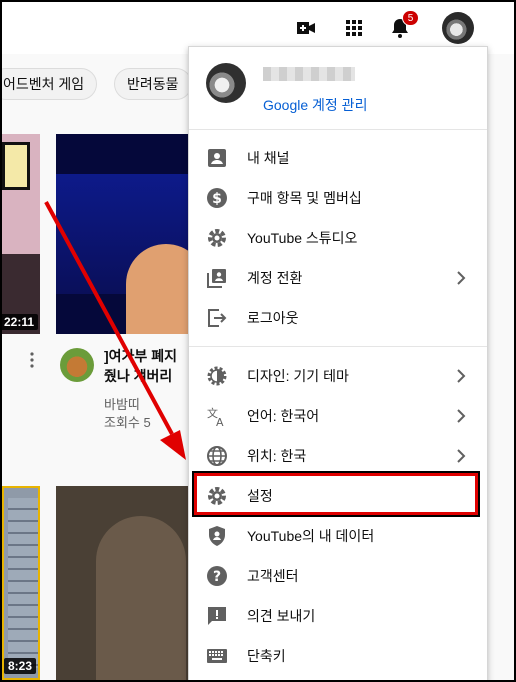 The height and width of the screenshot is (682, 516). What do you see at coordinates (217, 318) in the screenshot?
I see `sign-out-icon` at bounding box center [217, 318].